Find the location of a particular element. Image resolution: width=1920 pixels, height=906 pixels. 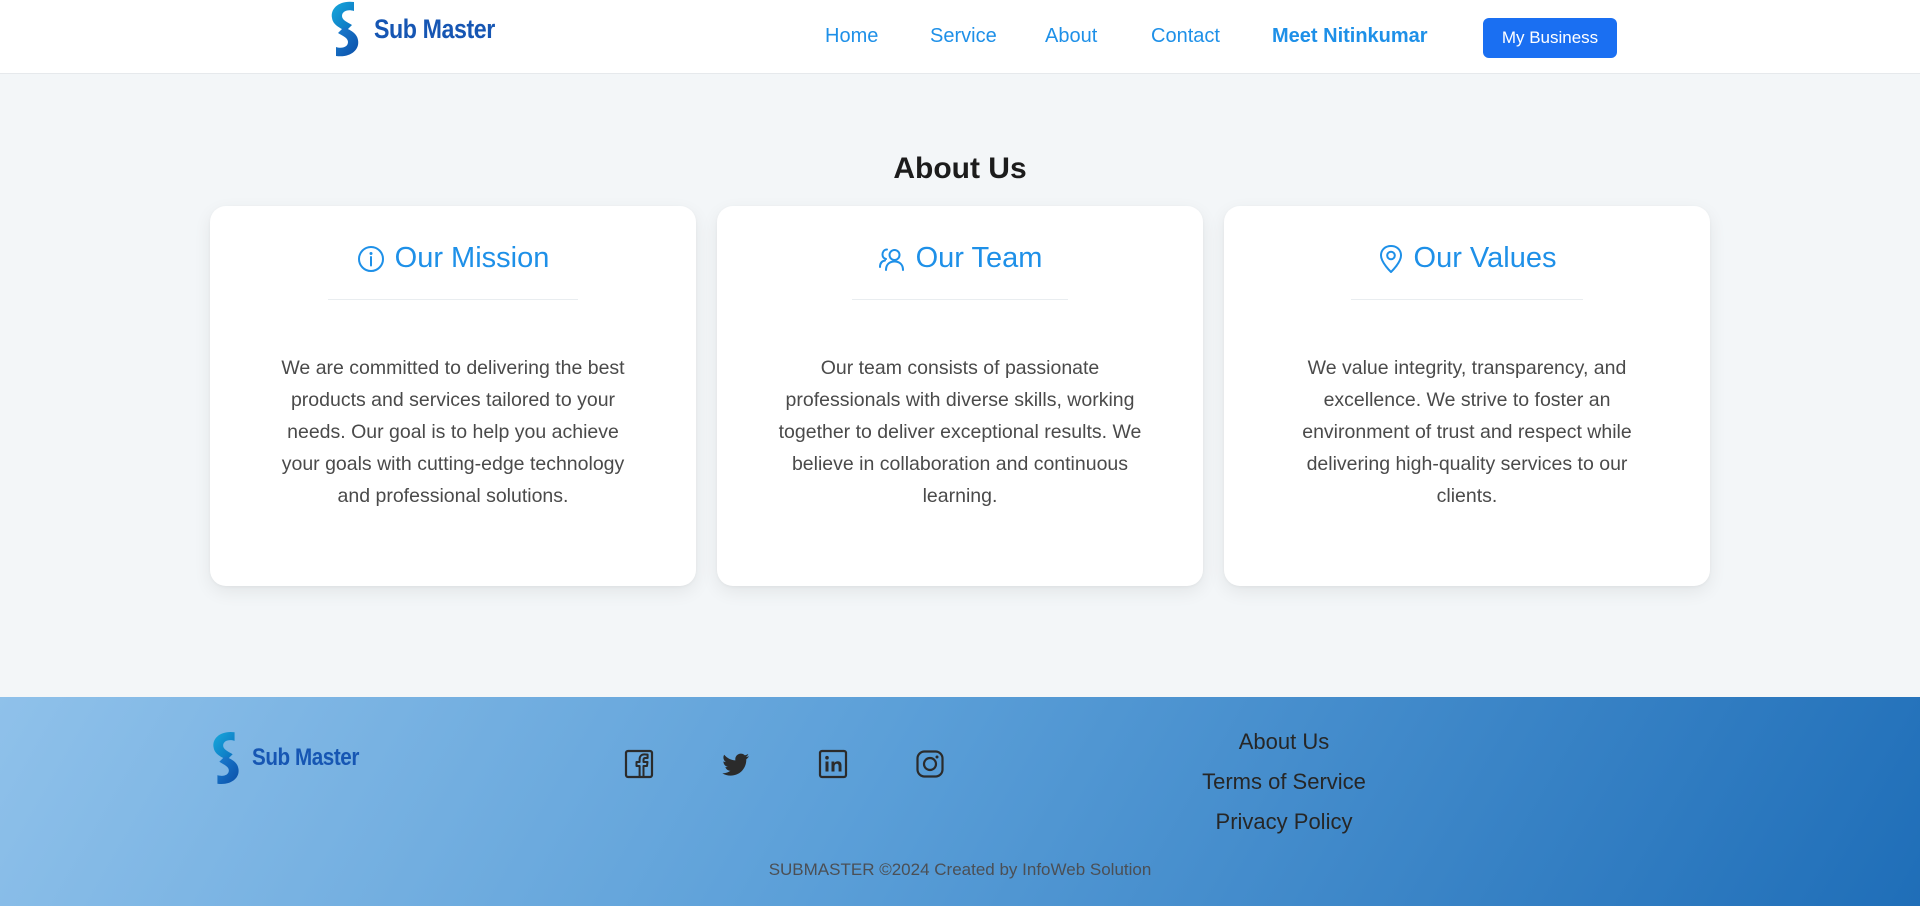

card-header: Our Values is located at coordinates (1467, 258).